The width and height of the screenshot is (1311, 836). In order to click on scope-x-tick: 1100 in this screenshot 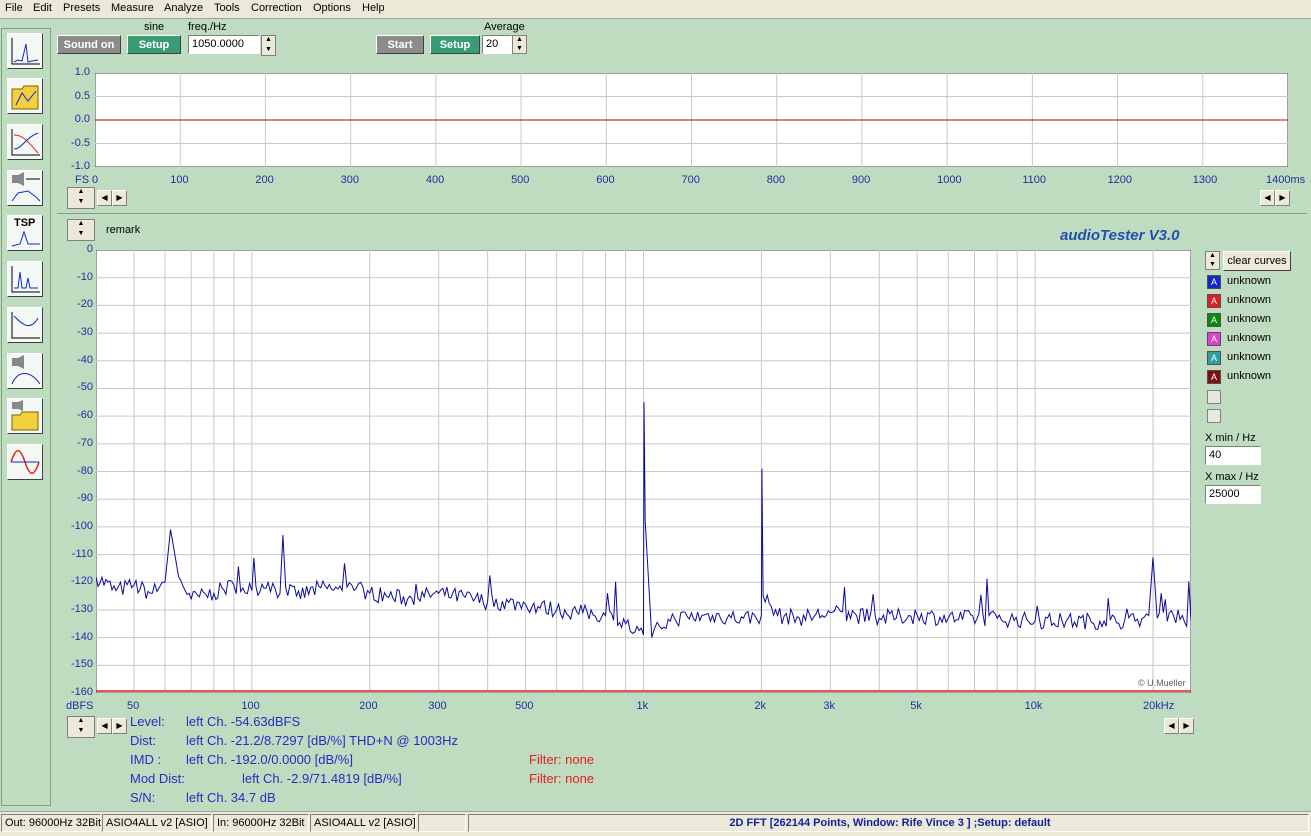, I will do `click(1034, 180)`.